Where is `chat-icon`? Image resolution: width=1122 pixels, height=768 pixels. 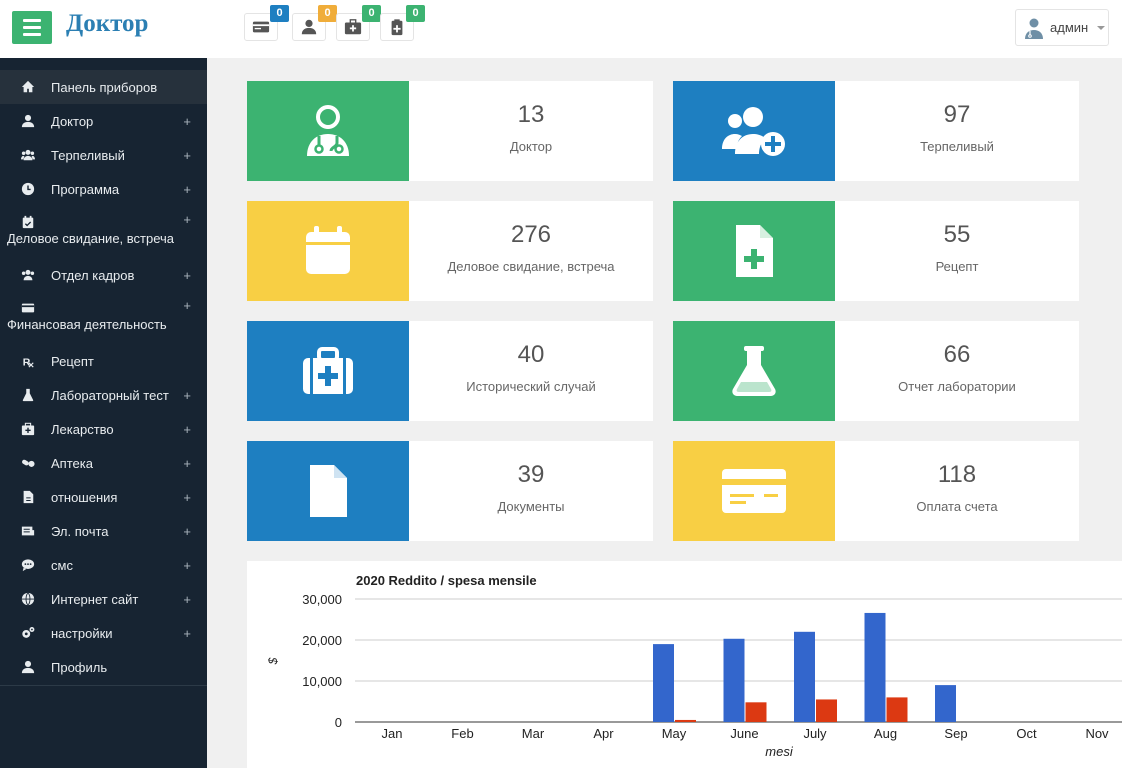
chat-icon is located at coordinates (28, 565).